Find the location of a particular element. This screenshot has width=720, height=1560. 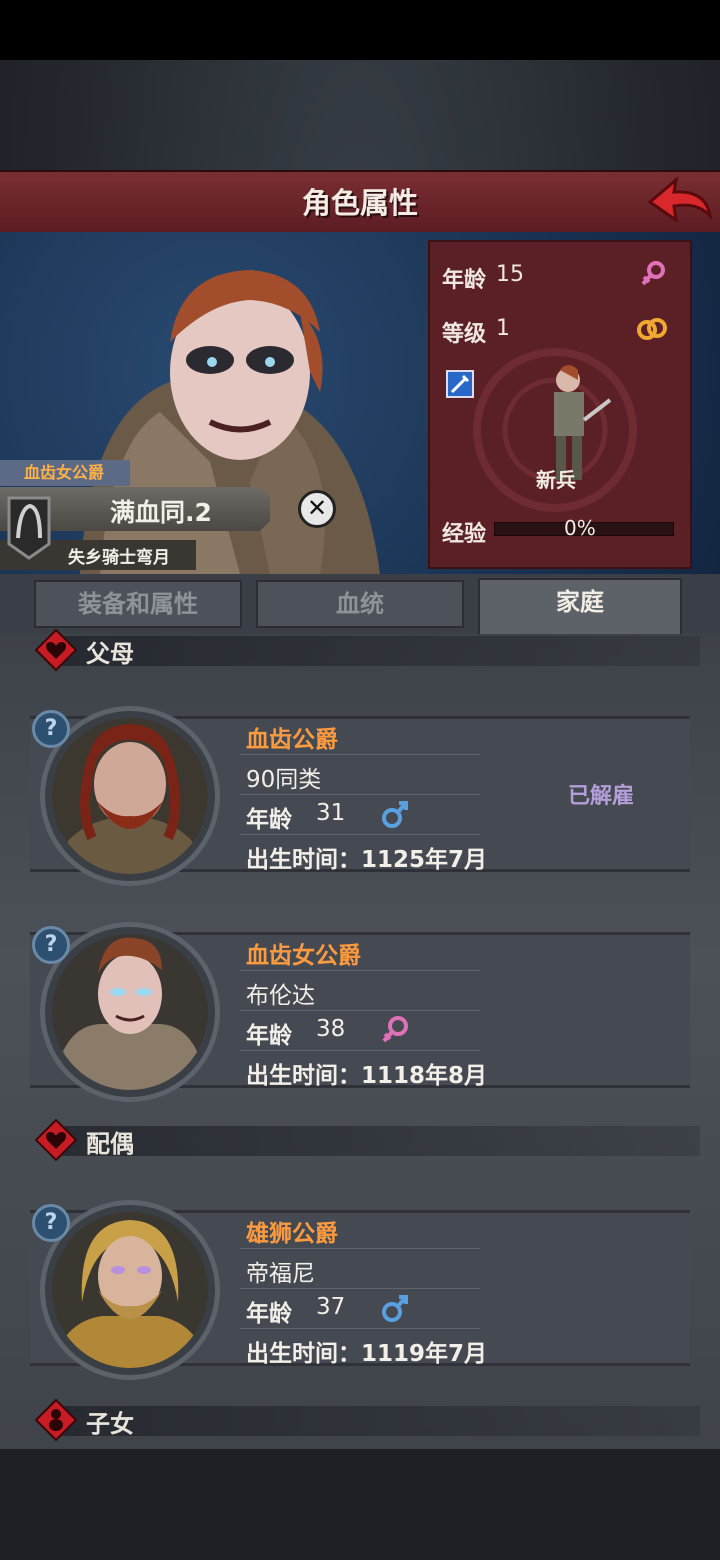

family-name: 90同类 is located at coordinates (284, 780).